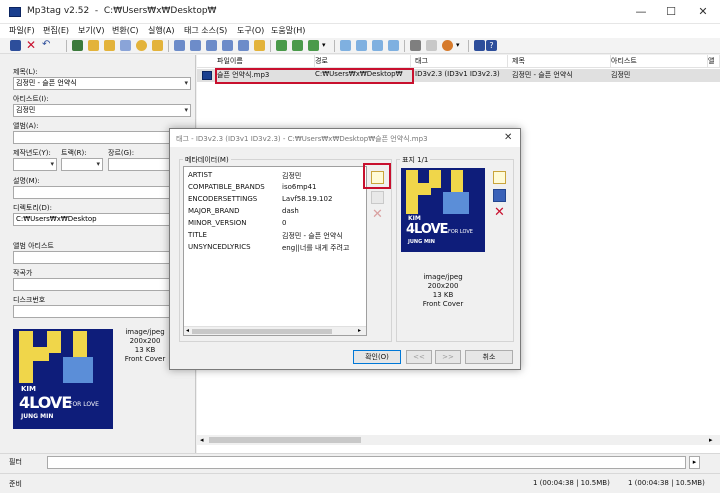  I want to click on metadata-key: COMPATIBLE_BRANDS, so click(226, 187).